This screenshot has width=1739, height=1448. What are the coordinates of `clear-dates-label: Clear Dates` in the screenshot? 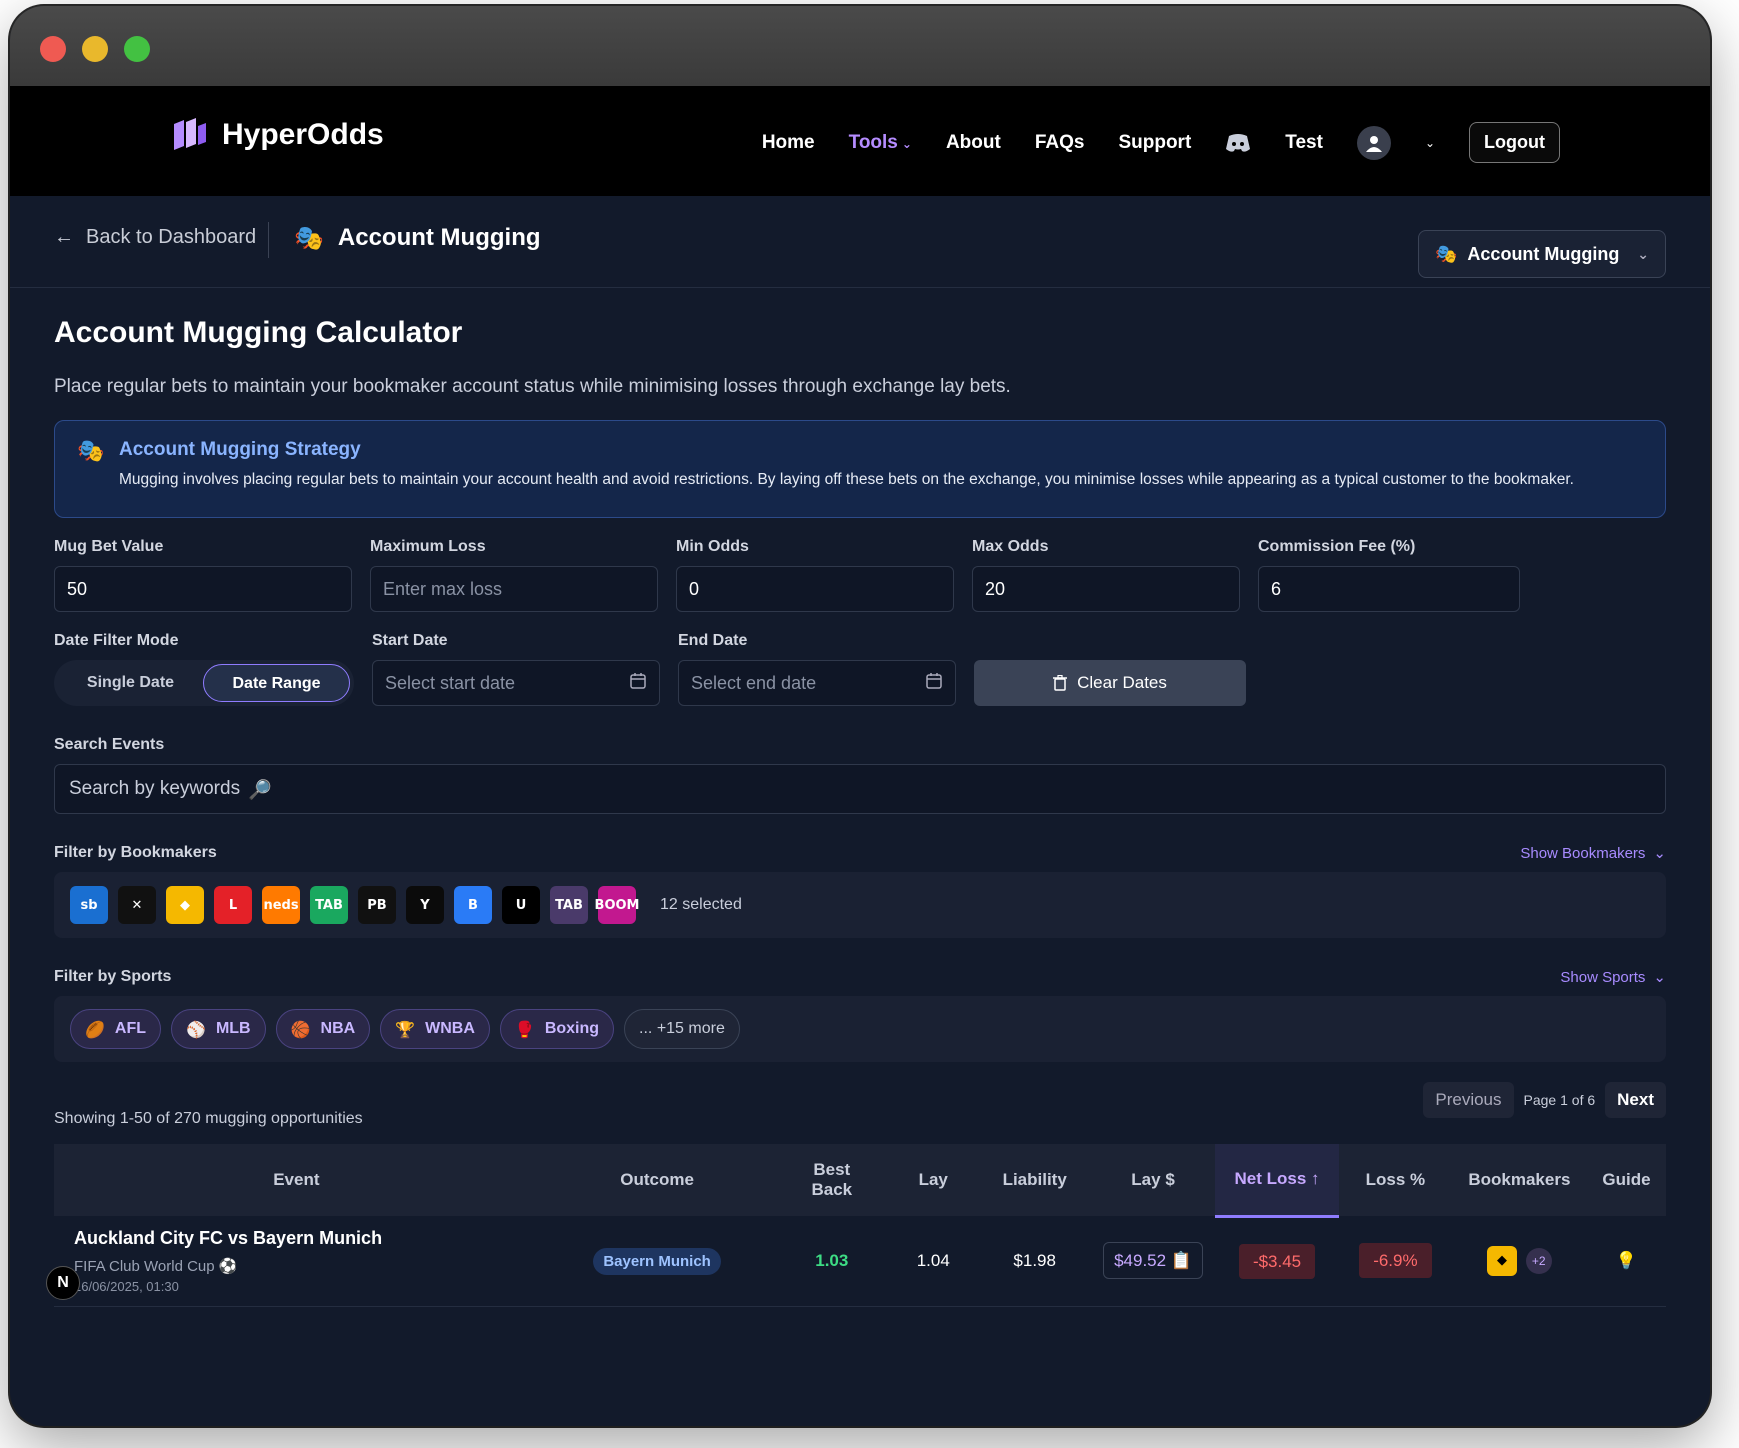 It's located at (1122, 682).